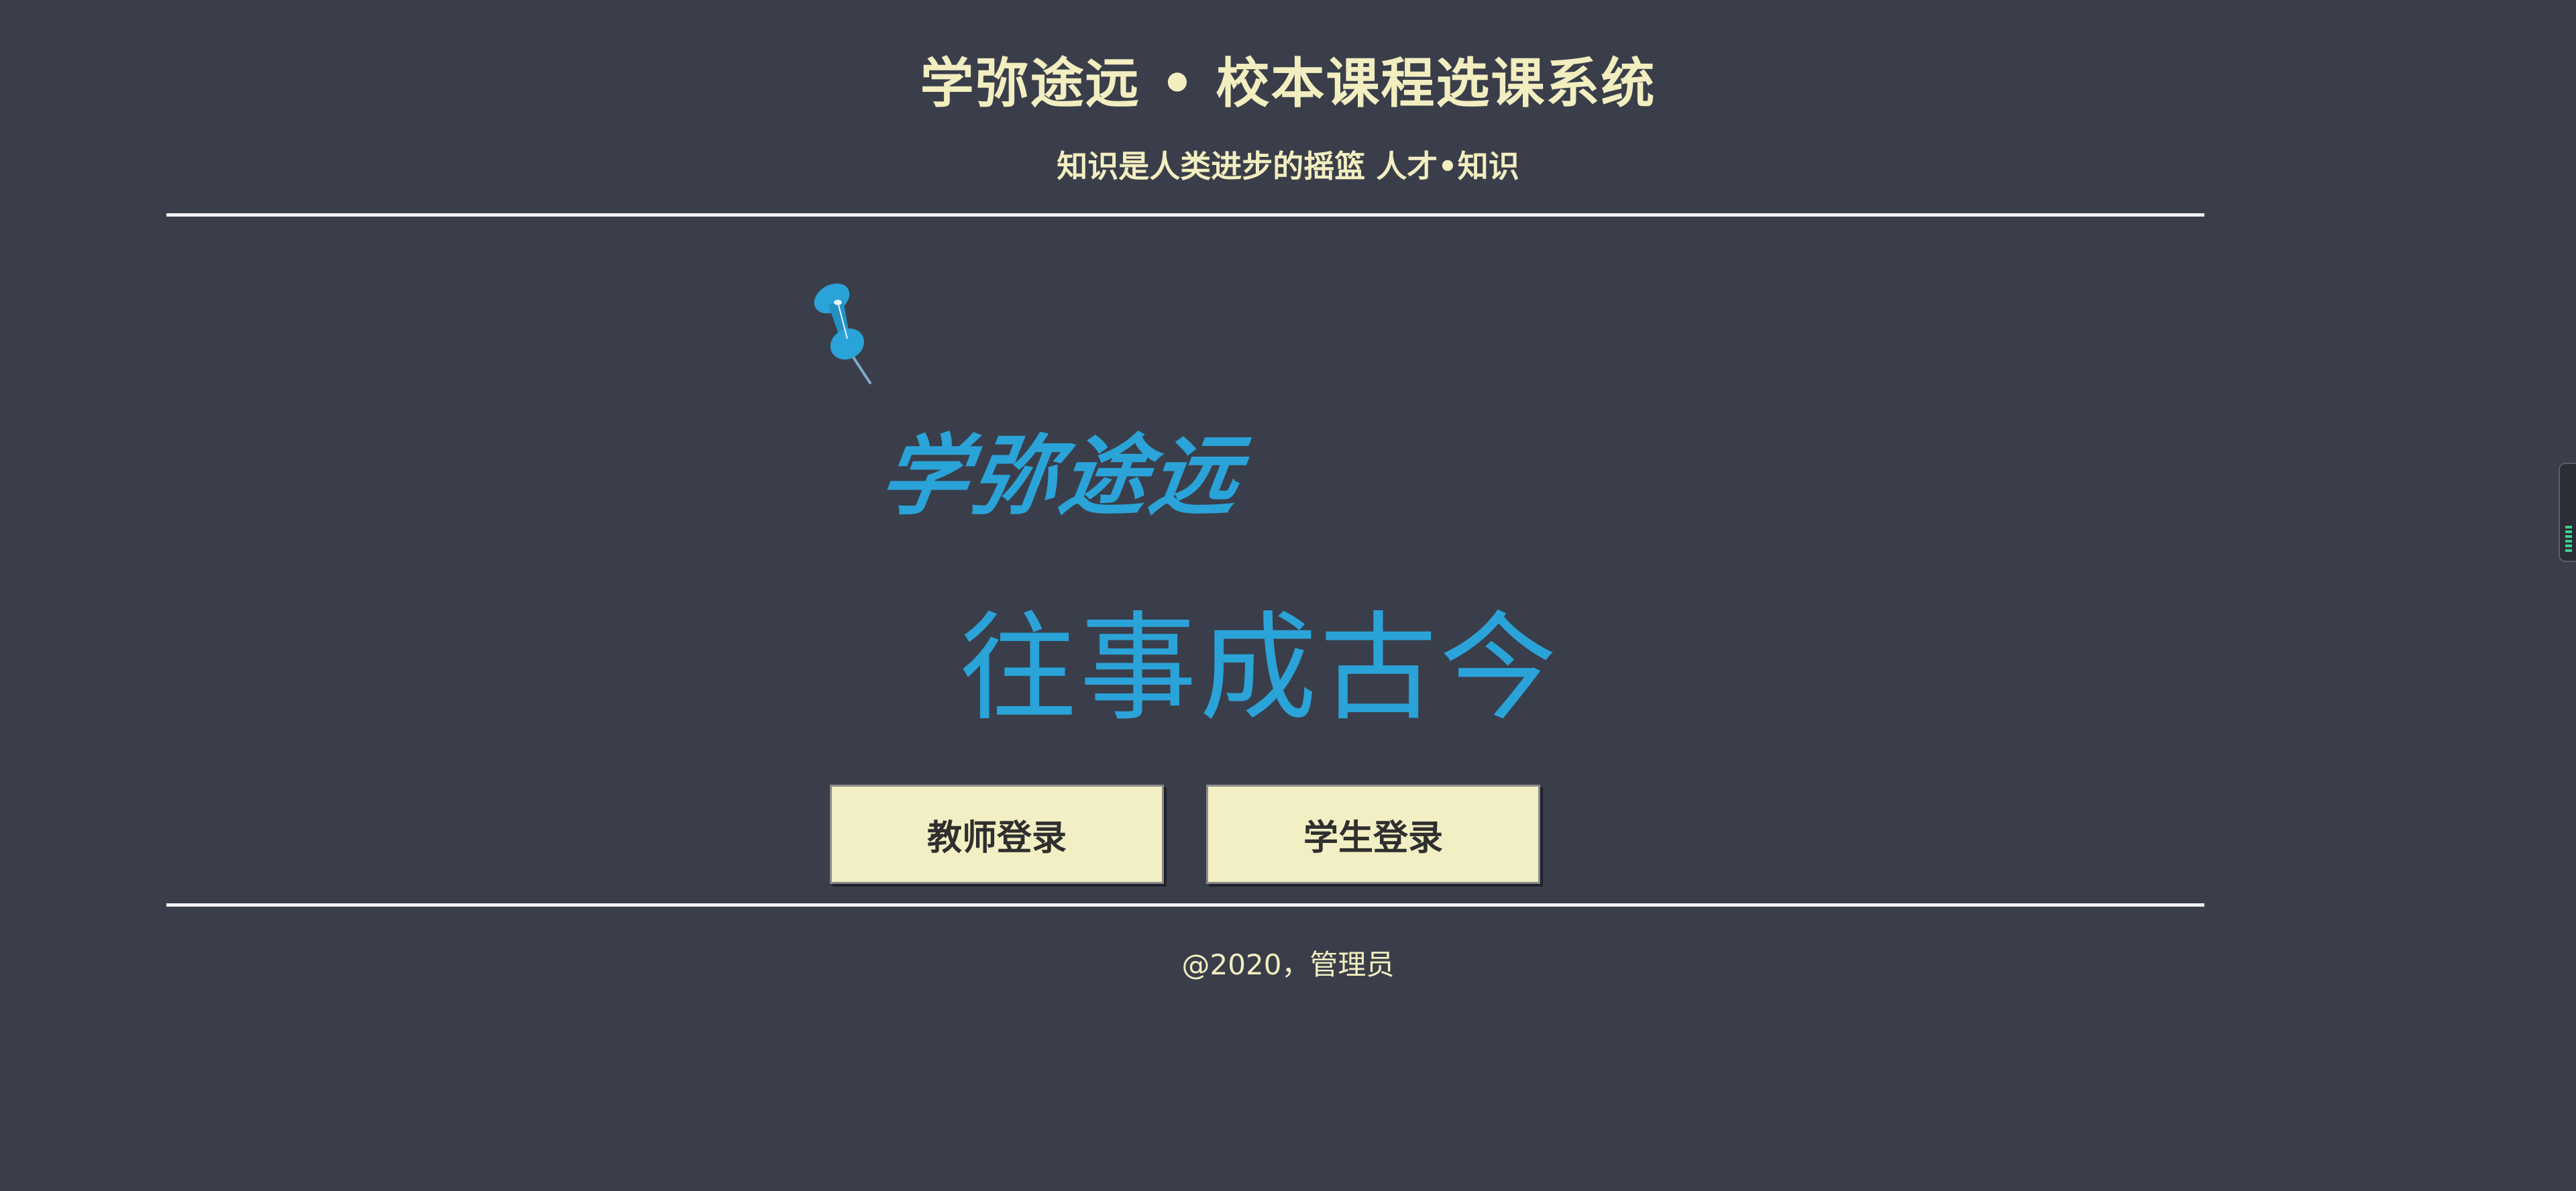 Image resolution: width=2576 pixels, height=1191 pixels. What do you see at coordinates (1060, 476) in the screenshot?
I see `logo-calligraphy-text: 学弥途远` at bounding box center [1060, 476].